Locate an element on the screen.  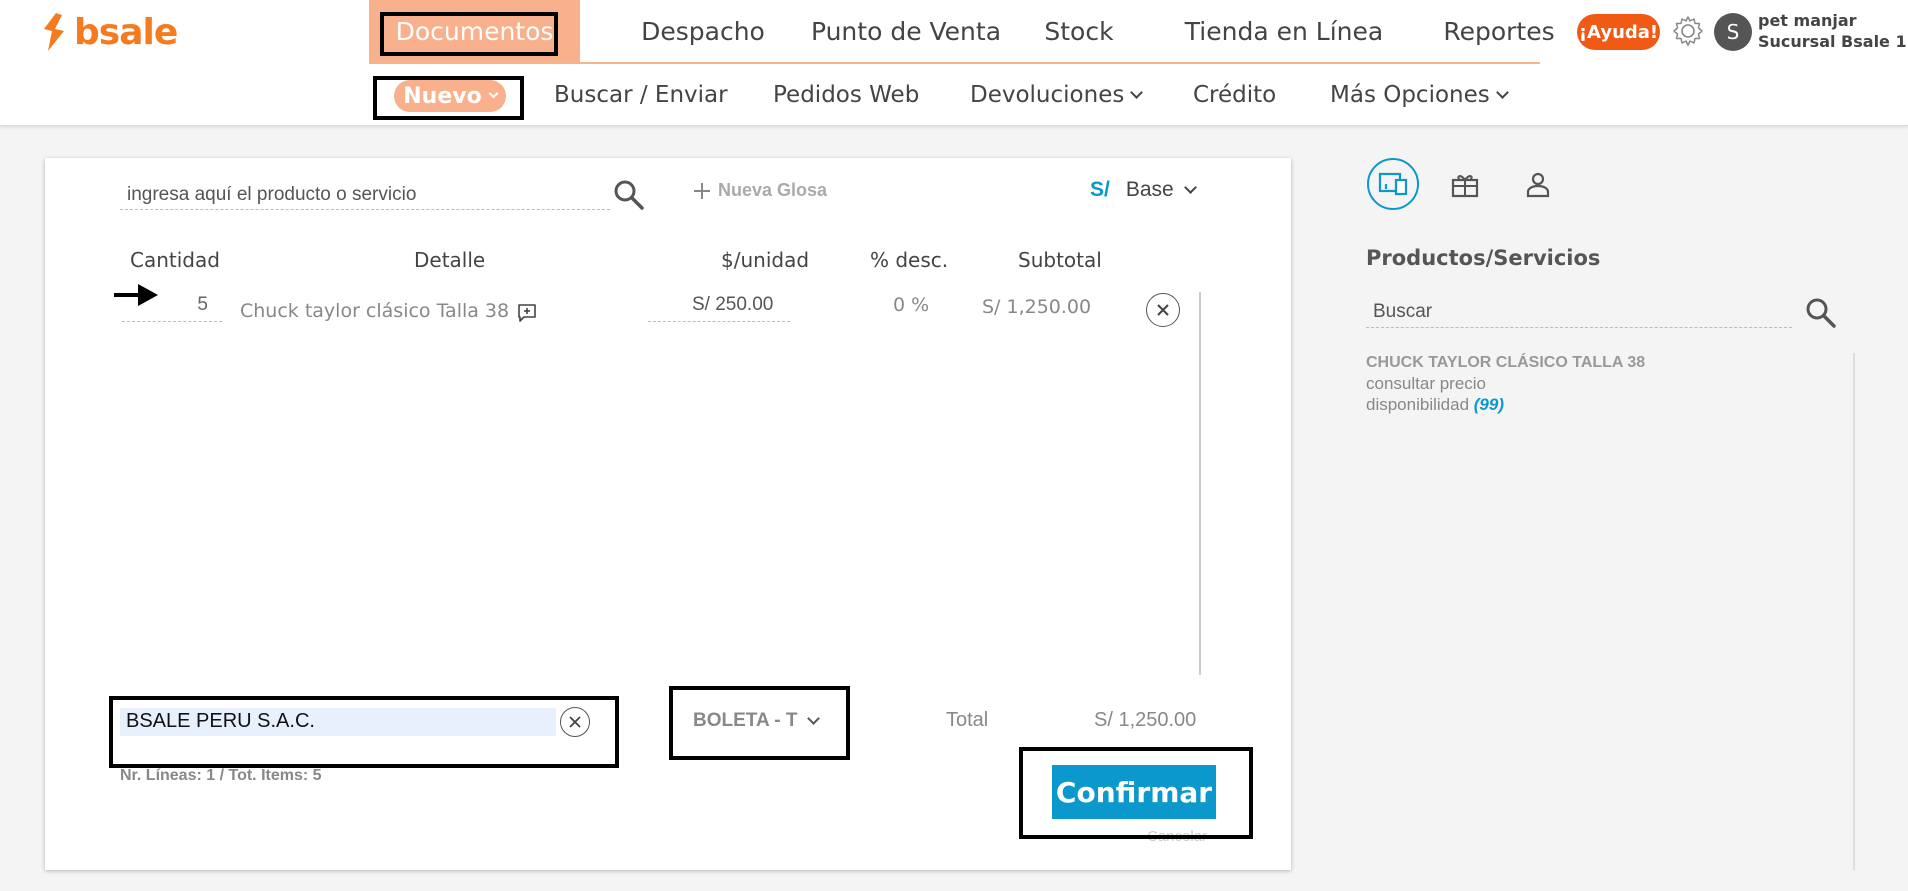
new-gloss-button: Nueva Glosa is located at coordinates (759, 190).